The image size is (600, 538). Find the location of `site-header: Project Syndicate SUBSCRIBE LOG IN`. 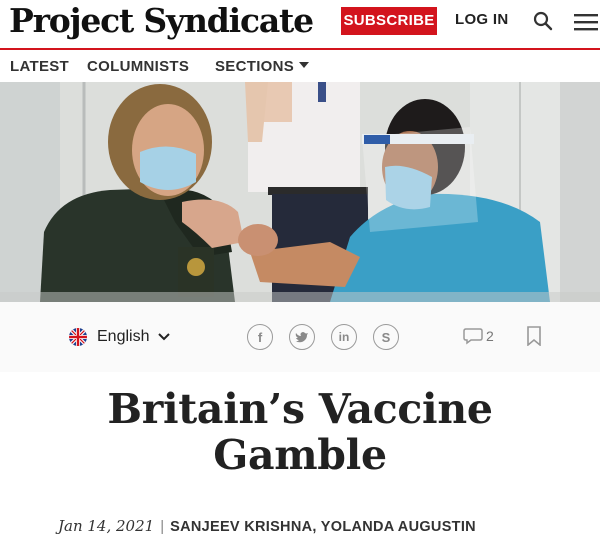

site-header: Project Syndicate SUBSCRIBE LOG IN is located at coordinates (300, 22).